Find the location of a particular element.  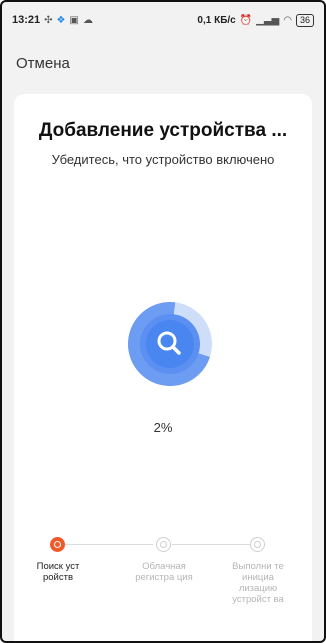

step-1-label: Поиск уст ройств is located at coordinates (58, 572).